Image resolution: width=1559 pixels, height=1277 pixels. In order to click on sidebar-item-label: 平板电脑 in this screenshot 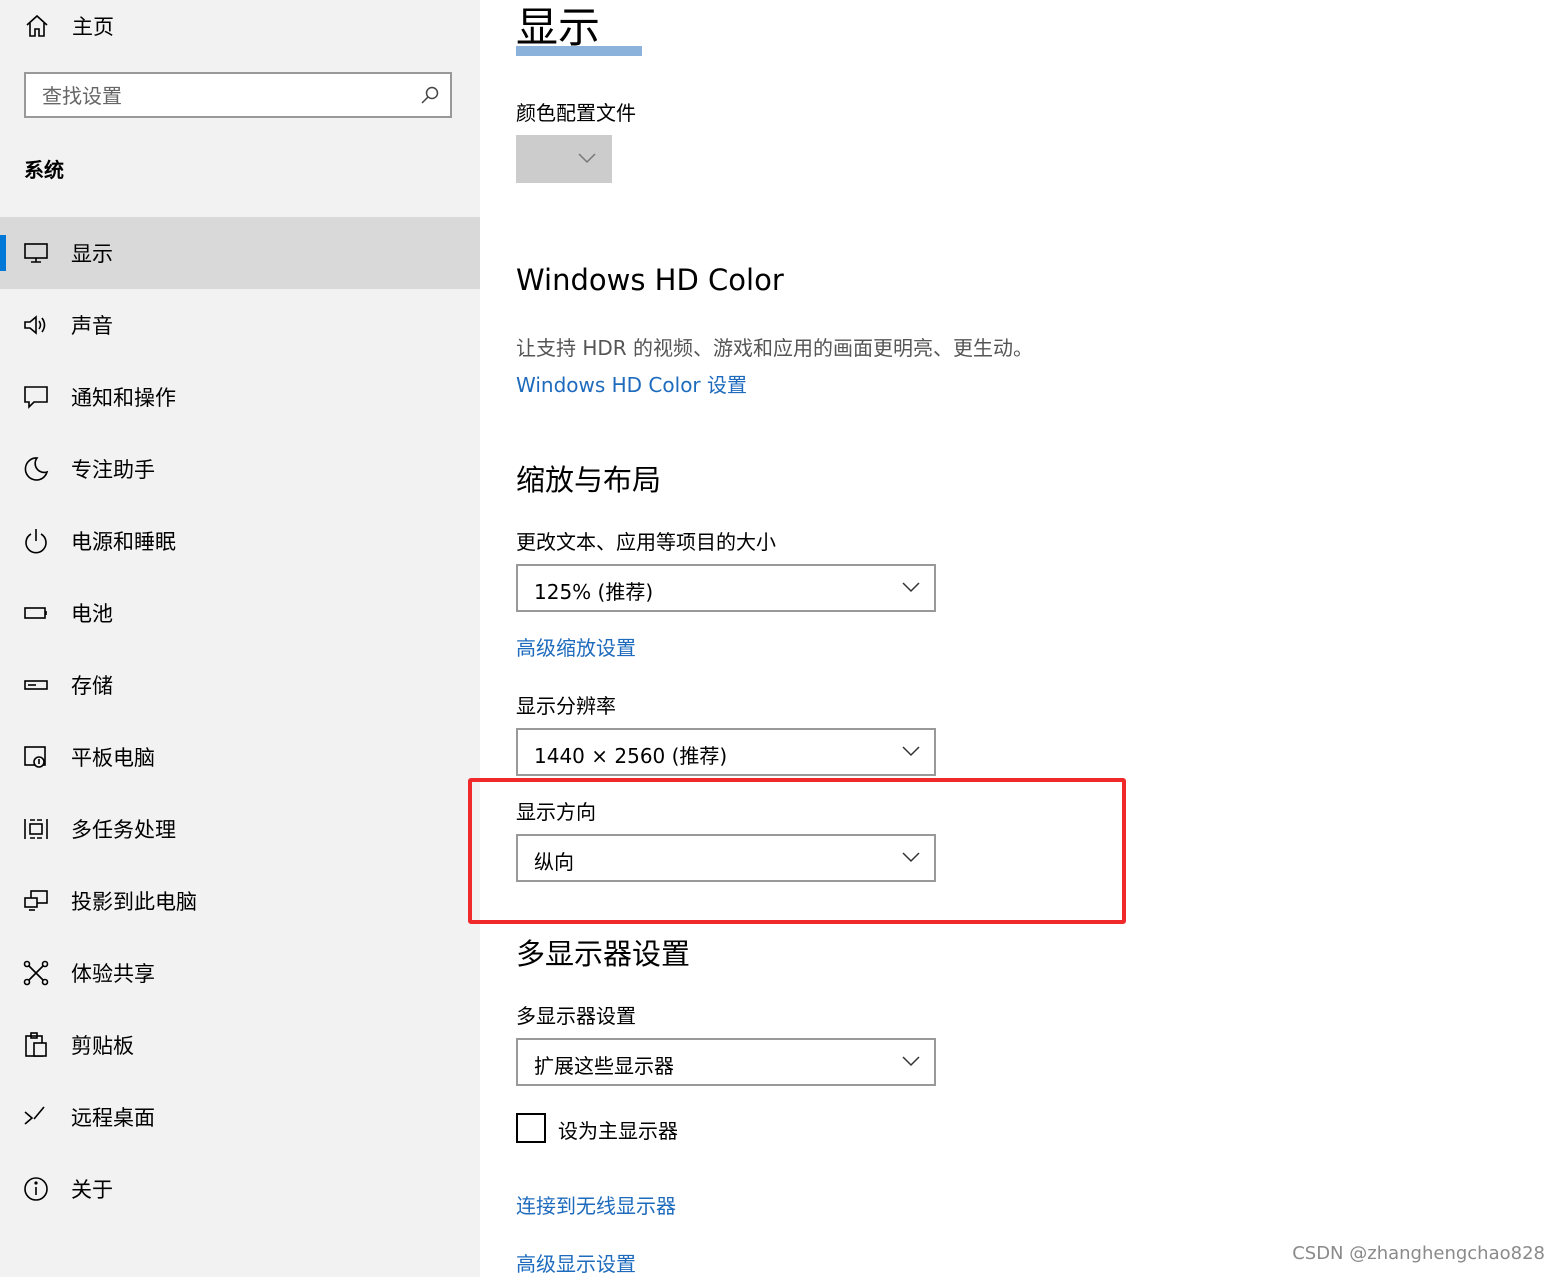, I will do `click(113, 758)`.